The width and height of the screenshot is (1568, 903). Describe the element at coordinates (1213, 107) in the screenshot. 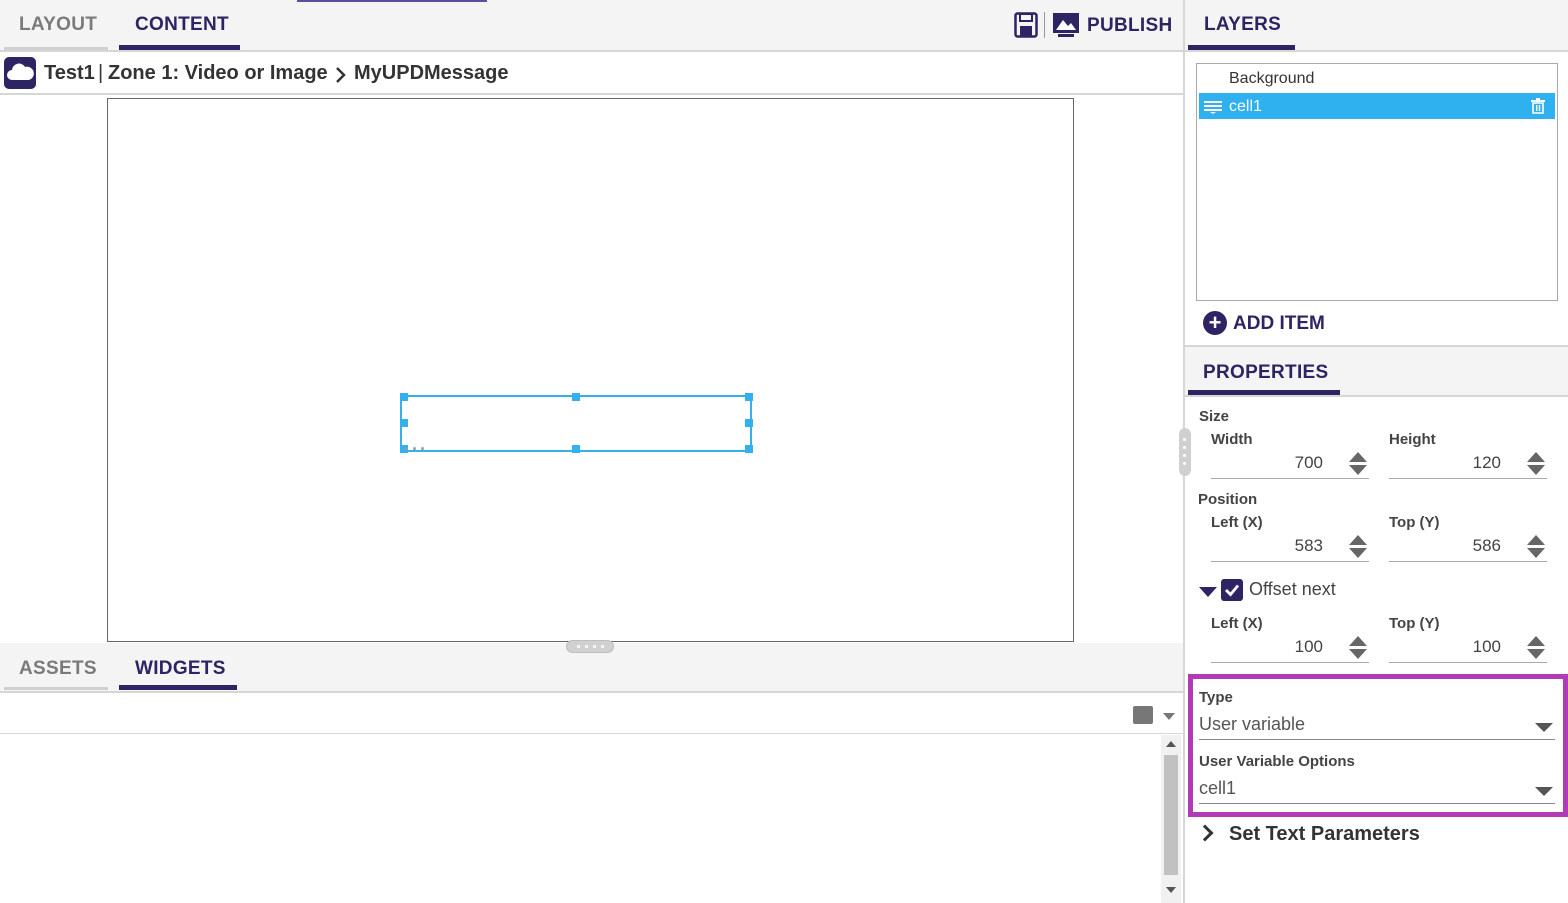

I see `text-layer-icon` at that location.